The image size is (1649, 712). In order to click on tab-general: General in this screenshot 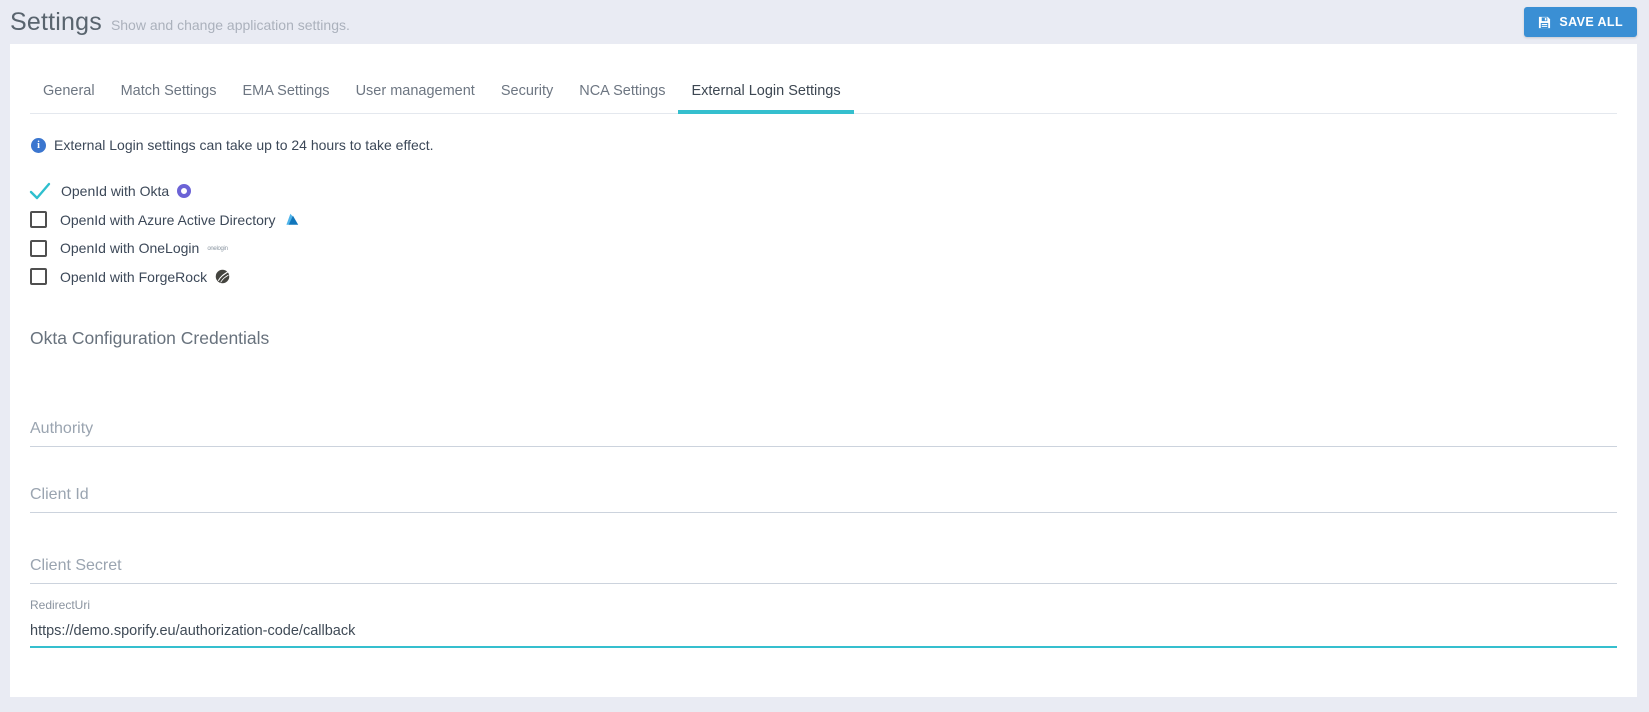, I will do `click(69, 92)`.